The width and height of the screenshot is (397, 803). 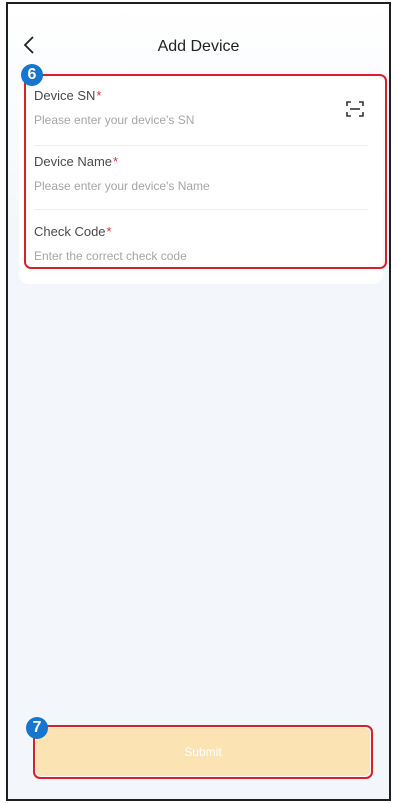 I want to click on header-bar: Add Device, so click(x=198, y=48).